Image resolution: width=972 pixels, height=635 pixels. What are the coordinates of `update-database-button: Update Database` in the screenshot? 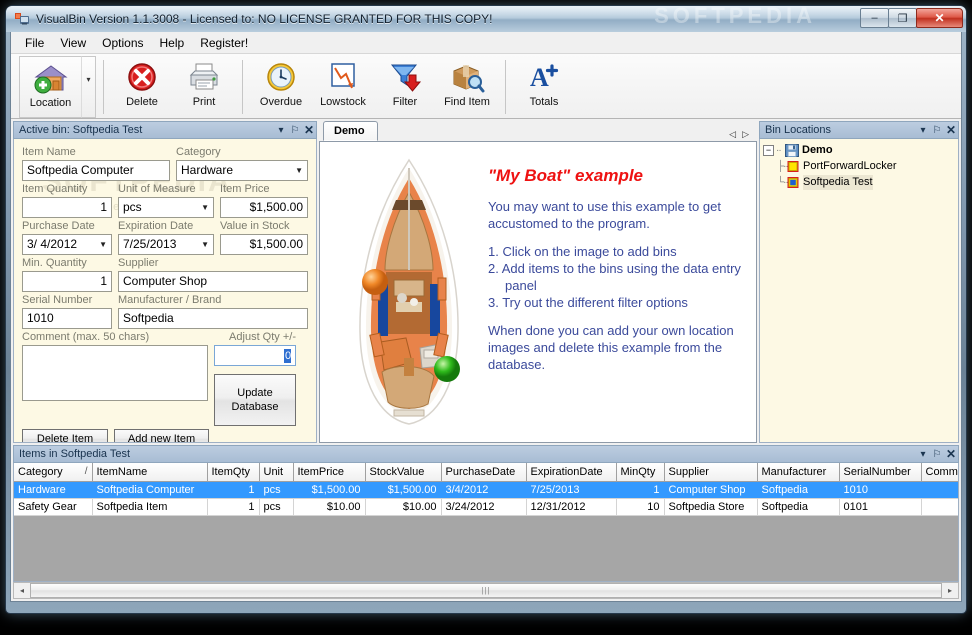 It's located at (255, 400).